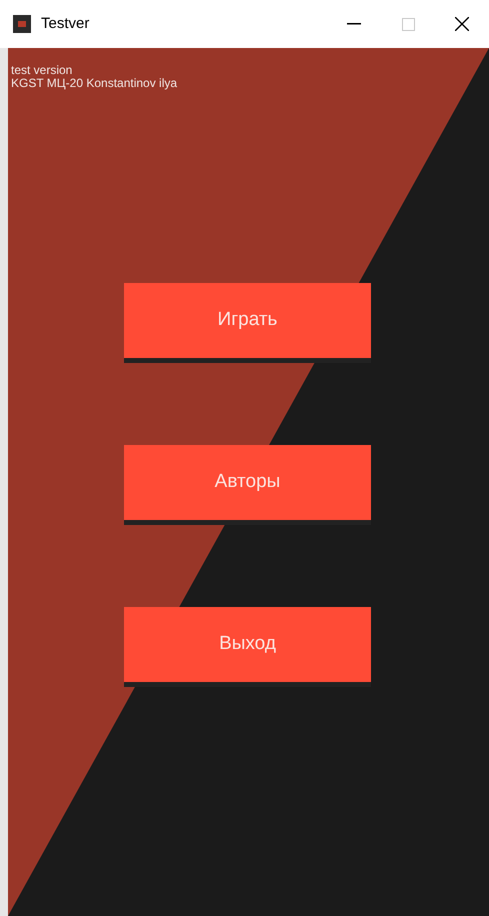 The image size is (489, 916). Describe the element at coordinates (42, 70) in the screenshot. I see `info-text: test version` at that location.